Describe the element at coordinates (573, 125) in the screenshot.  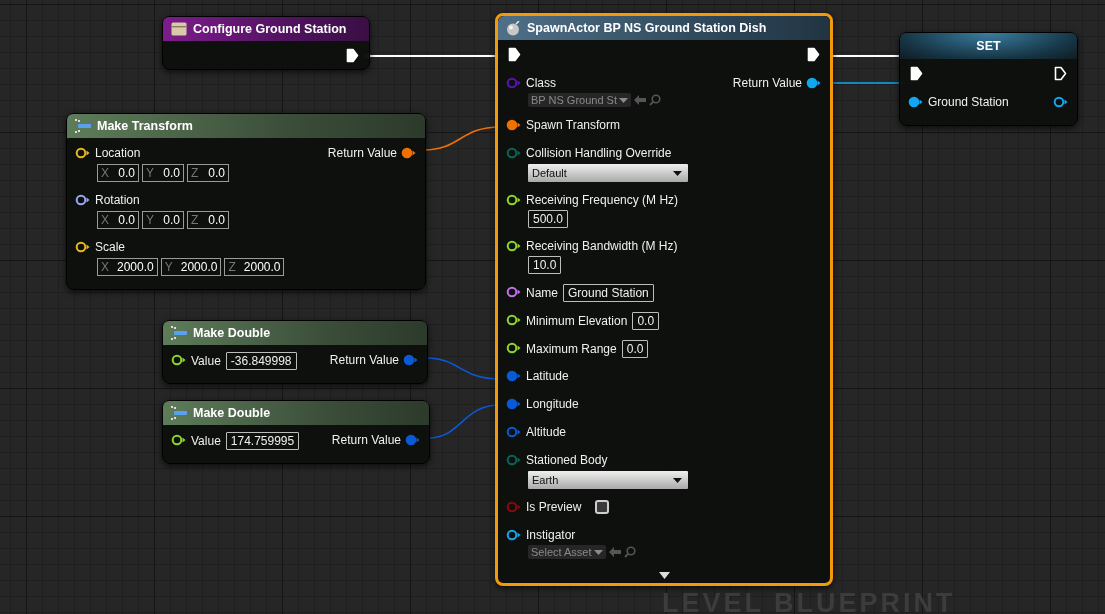
I see `pin-label: Spawn Transform` at that location.